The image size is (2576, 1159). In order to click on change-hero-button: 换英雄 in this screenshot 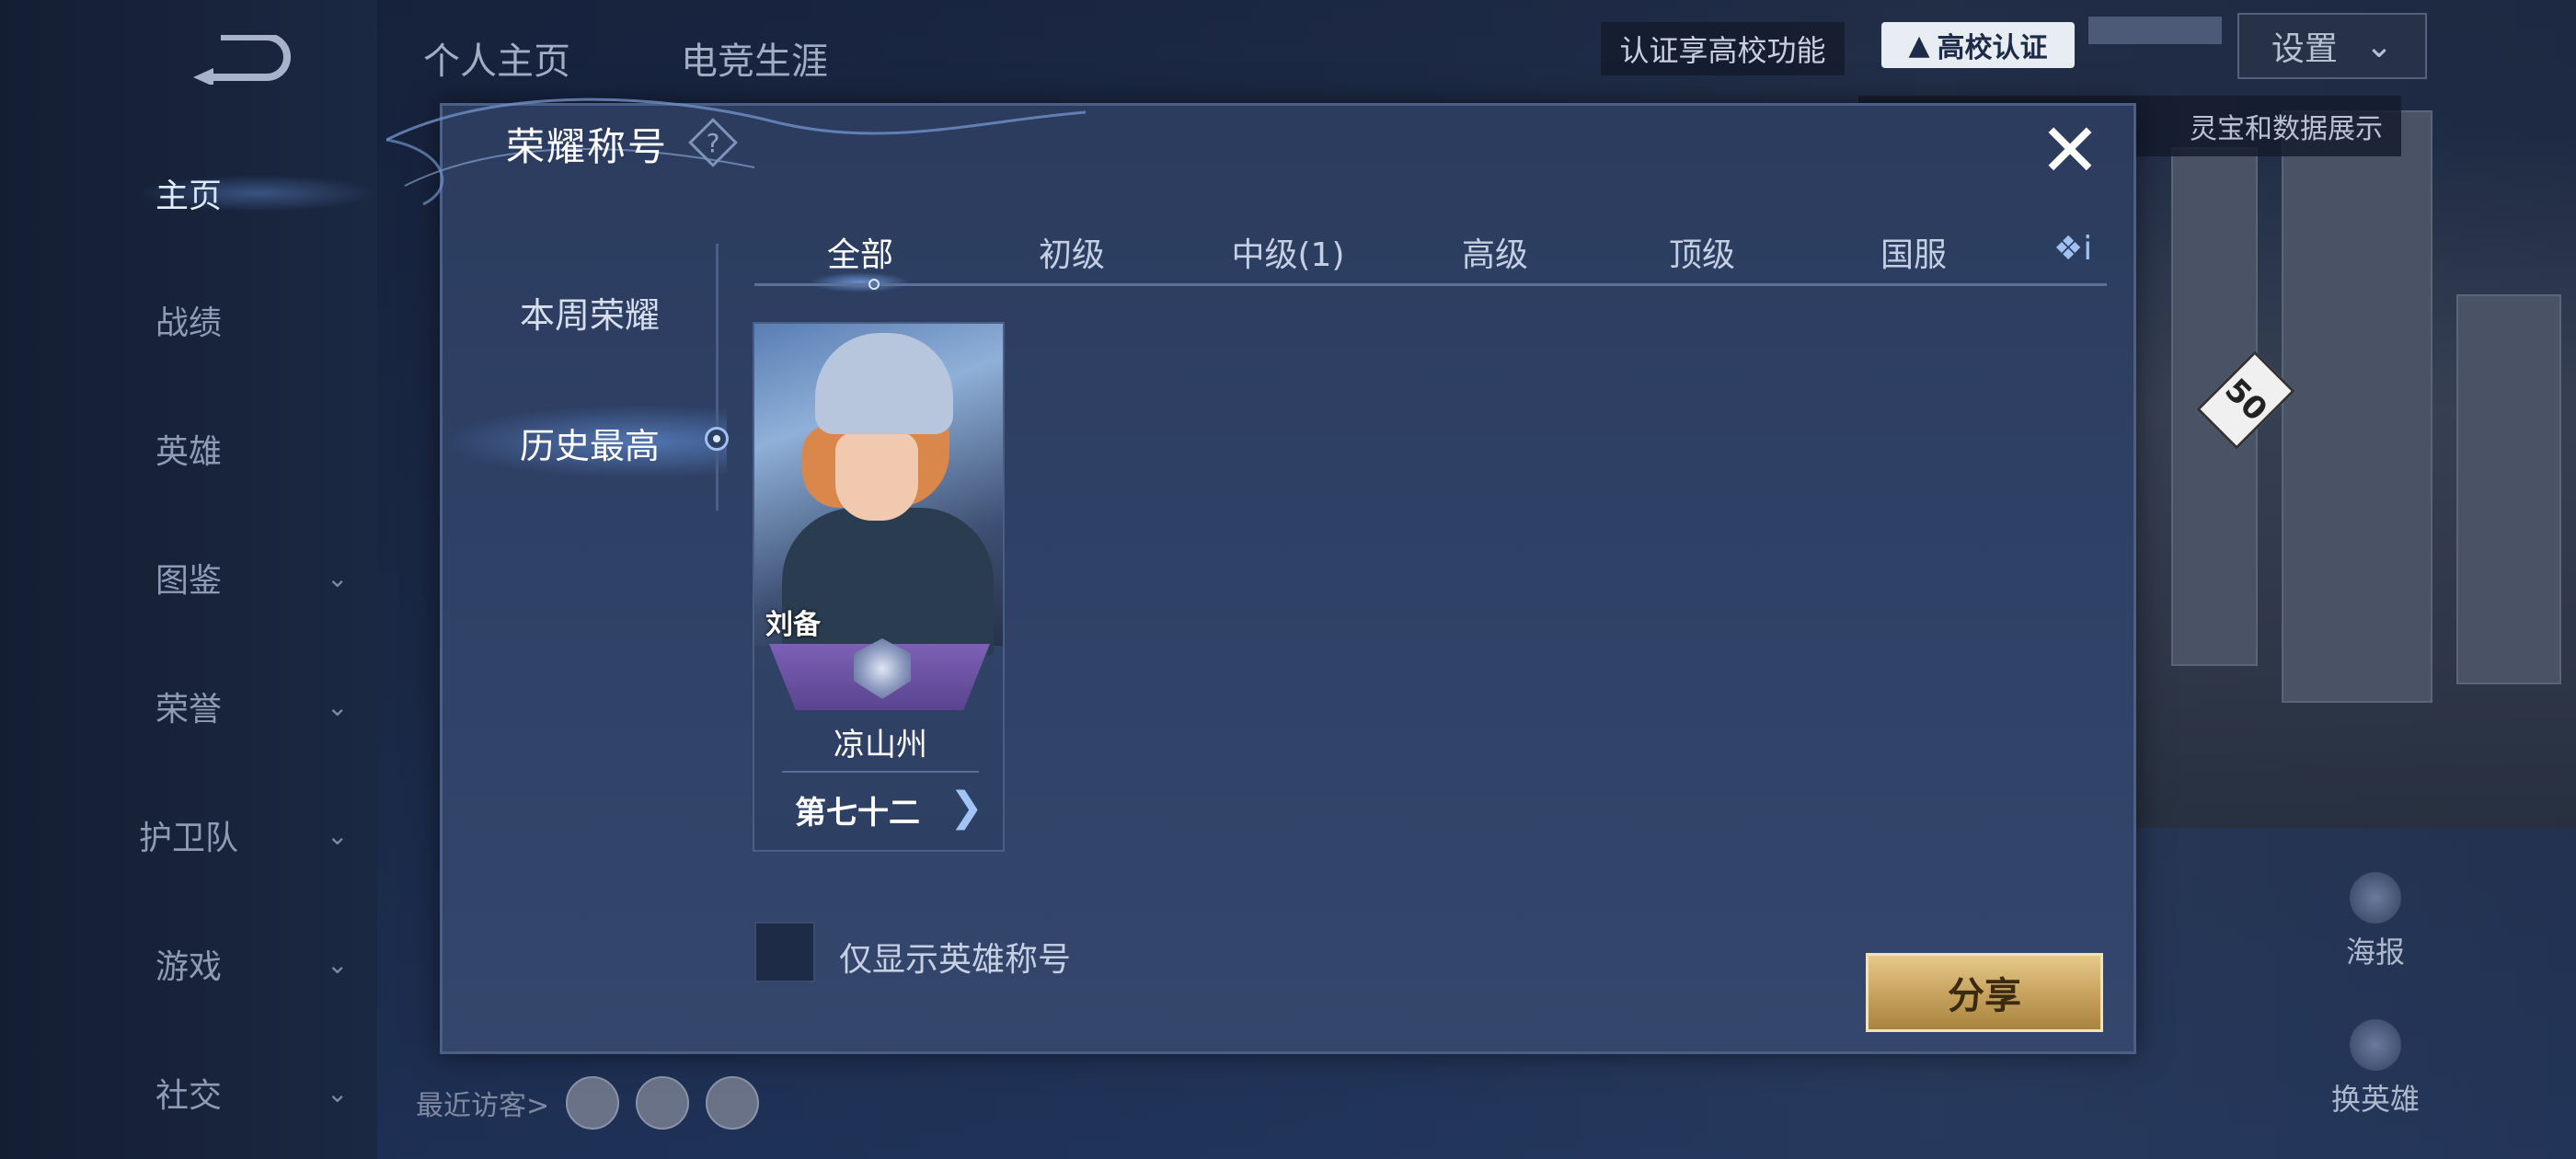, I will do `click(2375, 1069)`.